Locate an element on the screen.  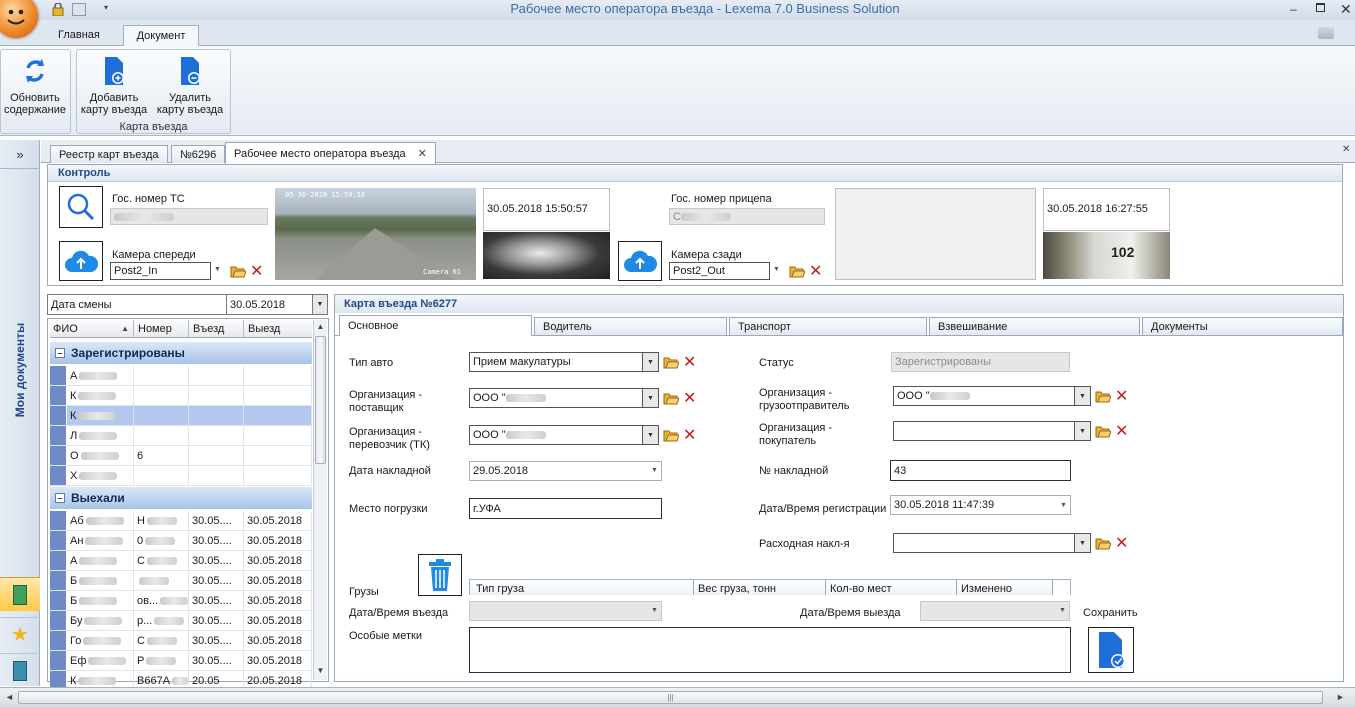
carrier-clear-icon: ✕ is located at coordinates (689, 435).